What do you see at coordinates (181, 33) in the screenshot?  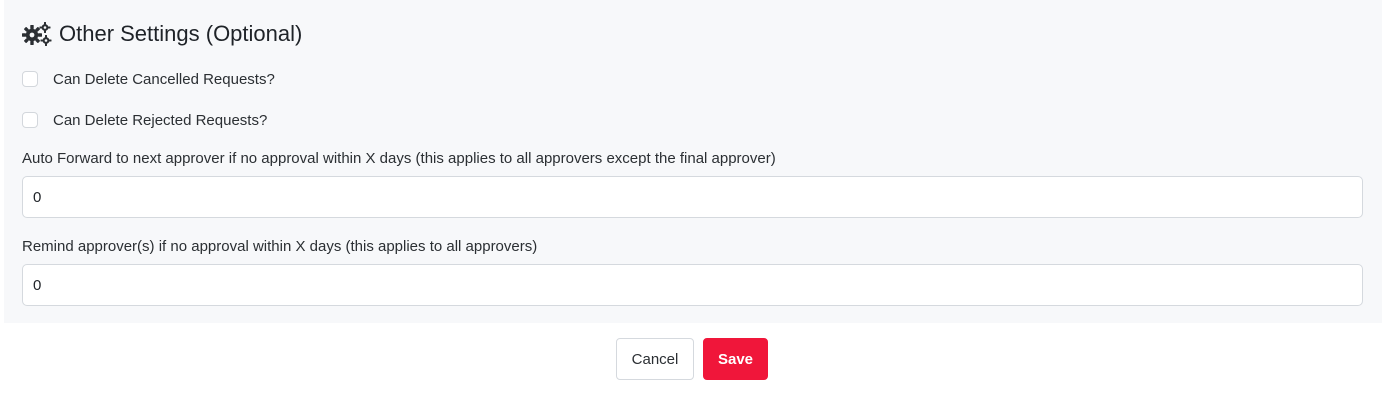 I see `section-title: Other Settings (Optional)` at bounding box center [181, 33].